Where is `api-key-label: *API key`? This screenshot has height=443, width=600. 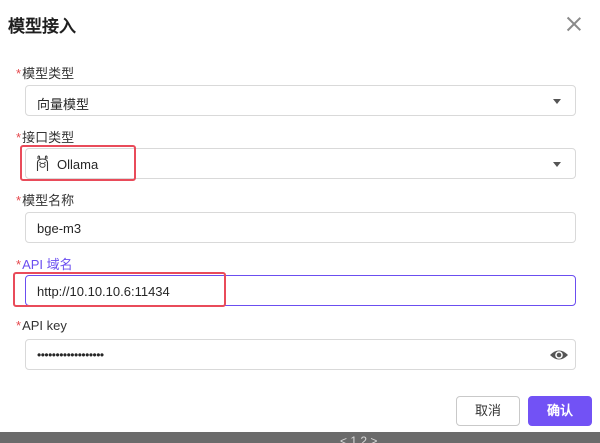
api-key-label: *API key is located at coordinates (41, 325).